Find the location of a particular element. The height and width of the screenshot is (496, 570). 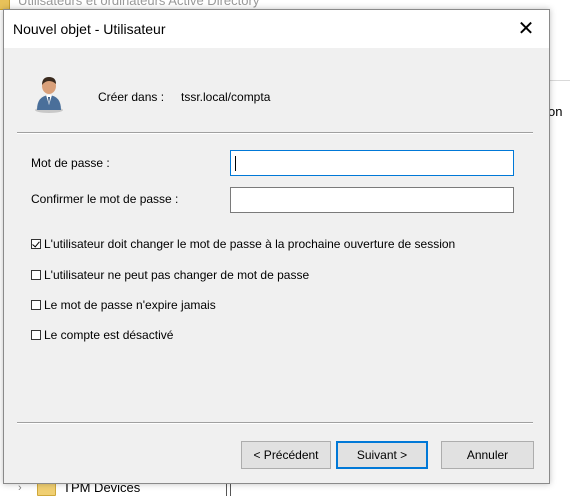

close-icon: ✕ is located at coordinates (526, 29).